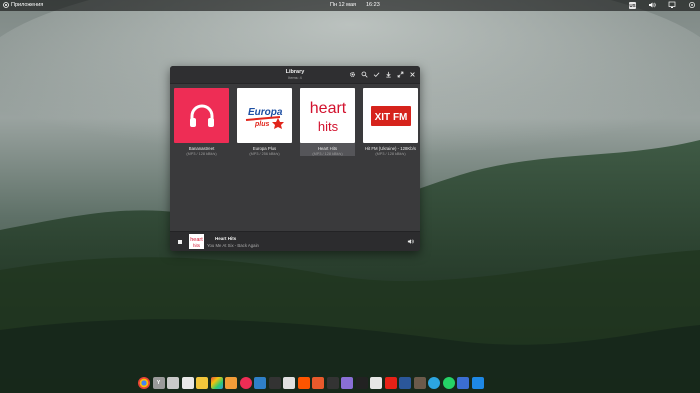 The width and height of the screenshot is (700, 393). Describe the element at coordinates (216, 383) in the screenshot. I see `photos-icon` at that location.